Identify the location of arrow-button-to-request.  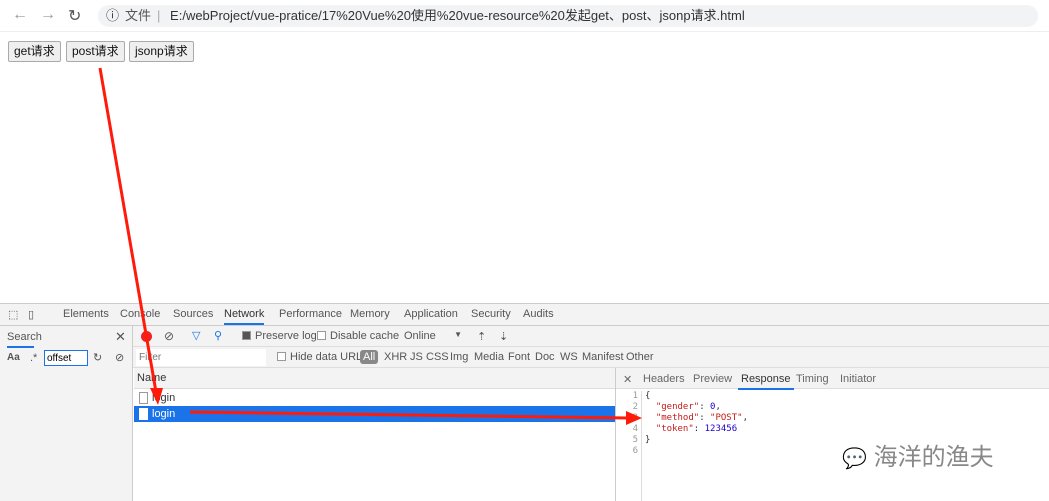
(128, 230).